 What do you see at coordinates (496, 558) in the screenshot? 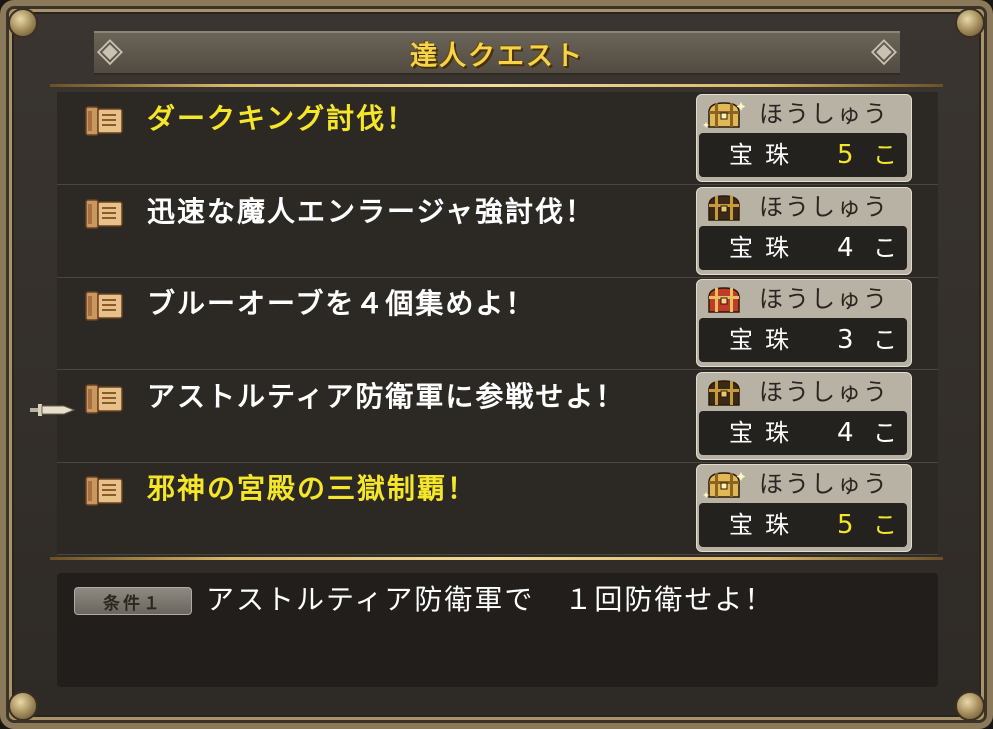
I see `divider-bottom` at bounding box center [496, 558].